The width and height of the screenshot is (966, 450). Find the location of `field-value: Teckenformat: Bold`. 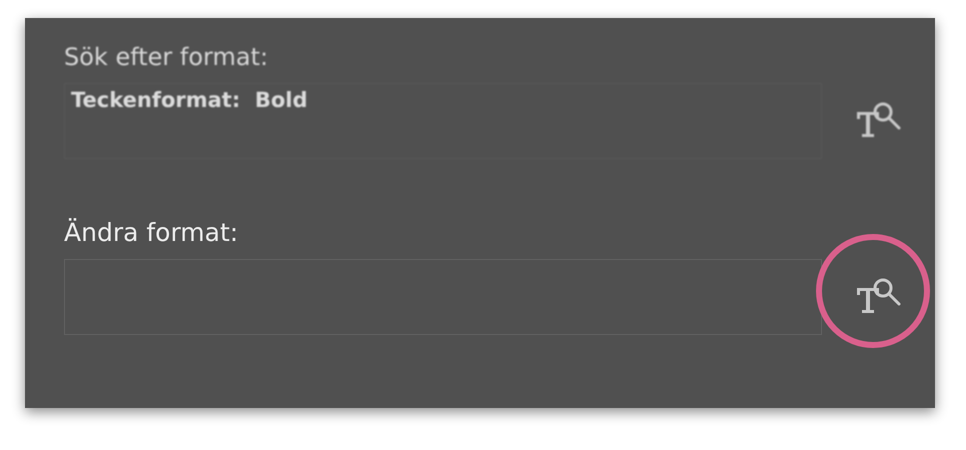

field-value: Teckenformat: Bold is located at coordinates (189, 100).